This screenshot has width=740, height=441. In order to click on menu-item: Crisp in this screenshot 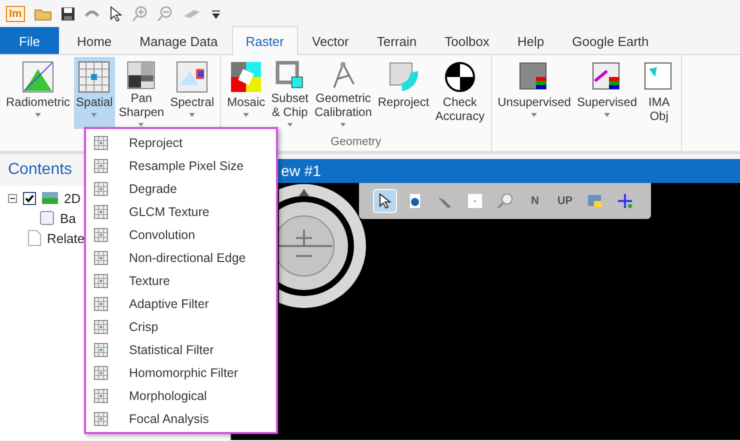, I will do `click(181, 326)`.